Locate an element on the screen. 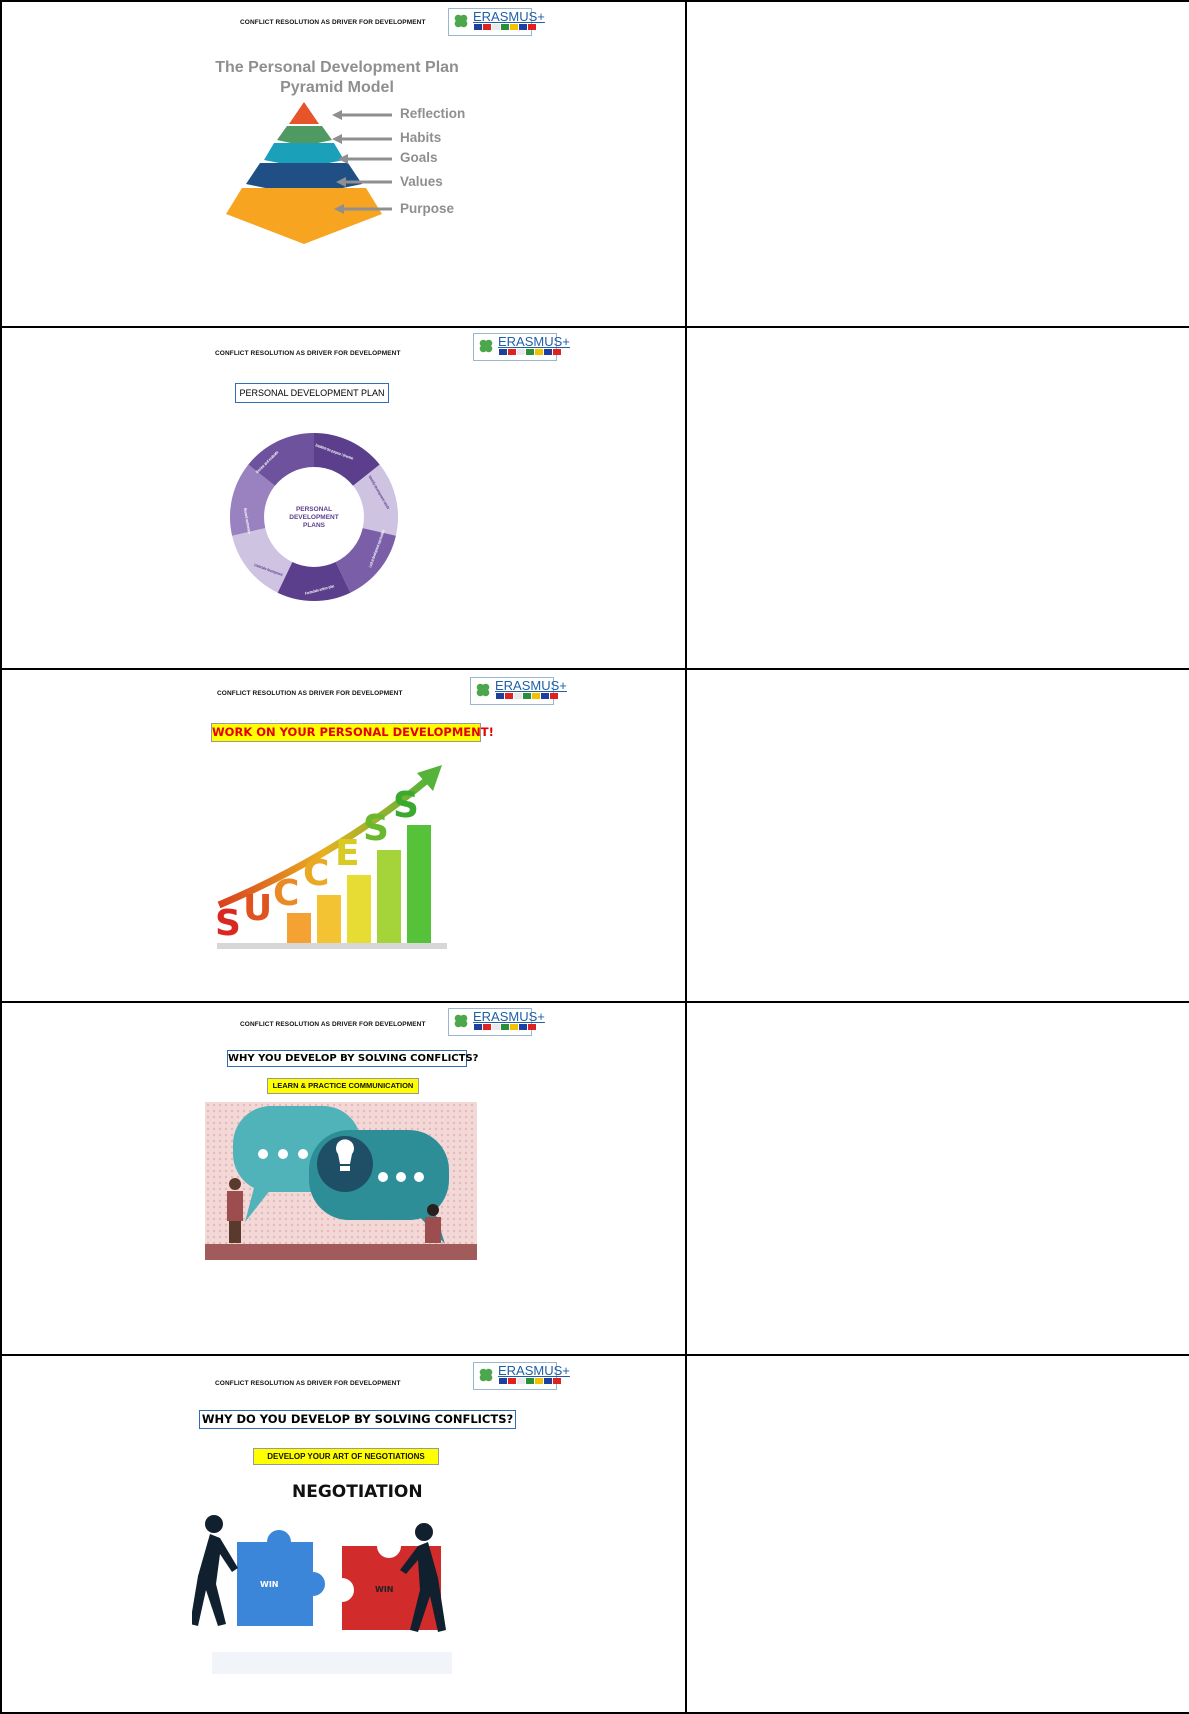  slide-banner: WORK ON YOUR PERSONAL DEVELOPMENT! is located at coordinates (352, 732).